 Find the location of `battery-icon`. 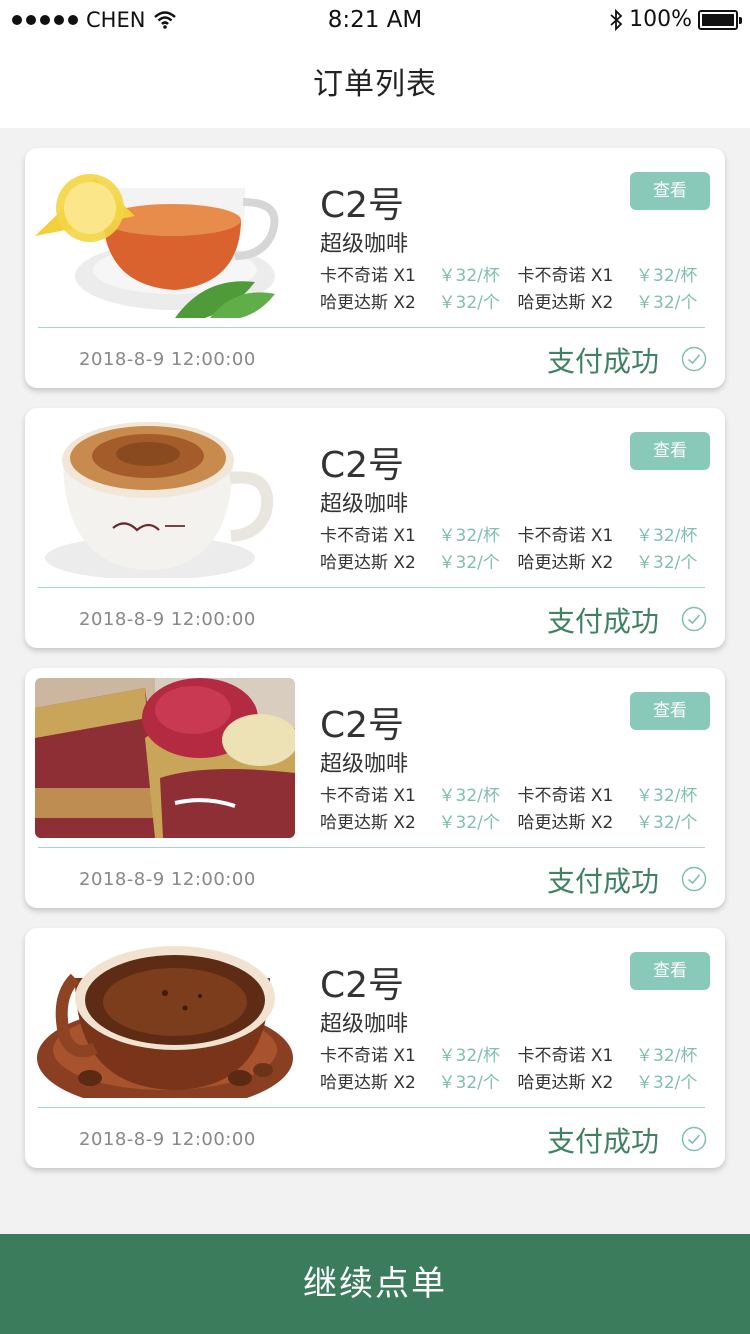

battery-icon is located at coordinates (720, 19).